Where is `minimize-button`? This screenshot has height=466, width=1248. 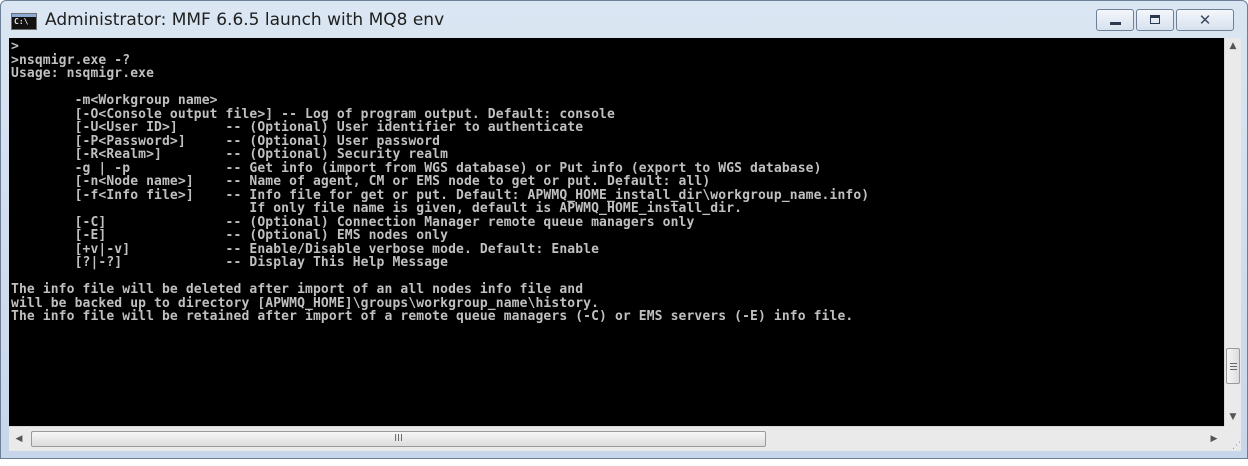 minimize-button is located at coordinates (1115, 20).